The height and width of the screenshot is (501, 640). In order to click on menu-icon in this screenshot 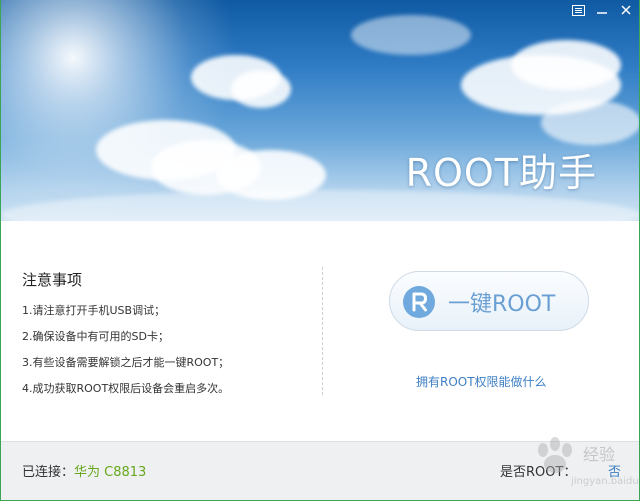, I will do `click(578, 10)`.